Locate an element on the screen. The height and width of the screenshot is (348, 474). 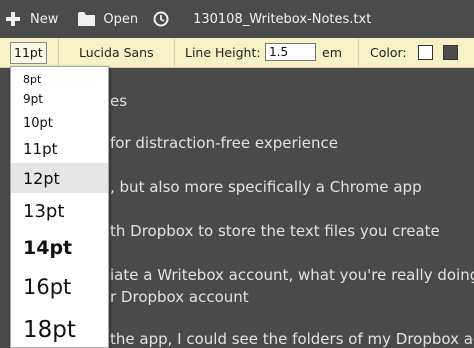
clock-icon is located at coordinates (161, 19).